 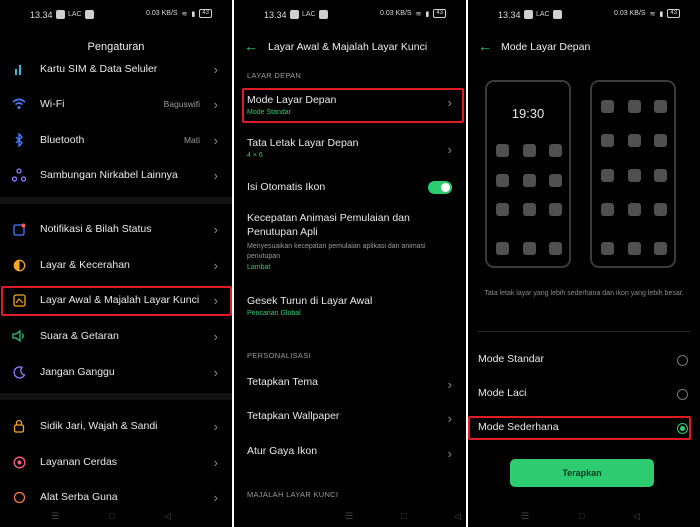 I want to click on sidebar-item-dnd: Jangan Ganggu ›, so click(x=116, y=372).